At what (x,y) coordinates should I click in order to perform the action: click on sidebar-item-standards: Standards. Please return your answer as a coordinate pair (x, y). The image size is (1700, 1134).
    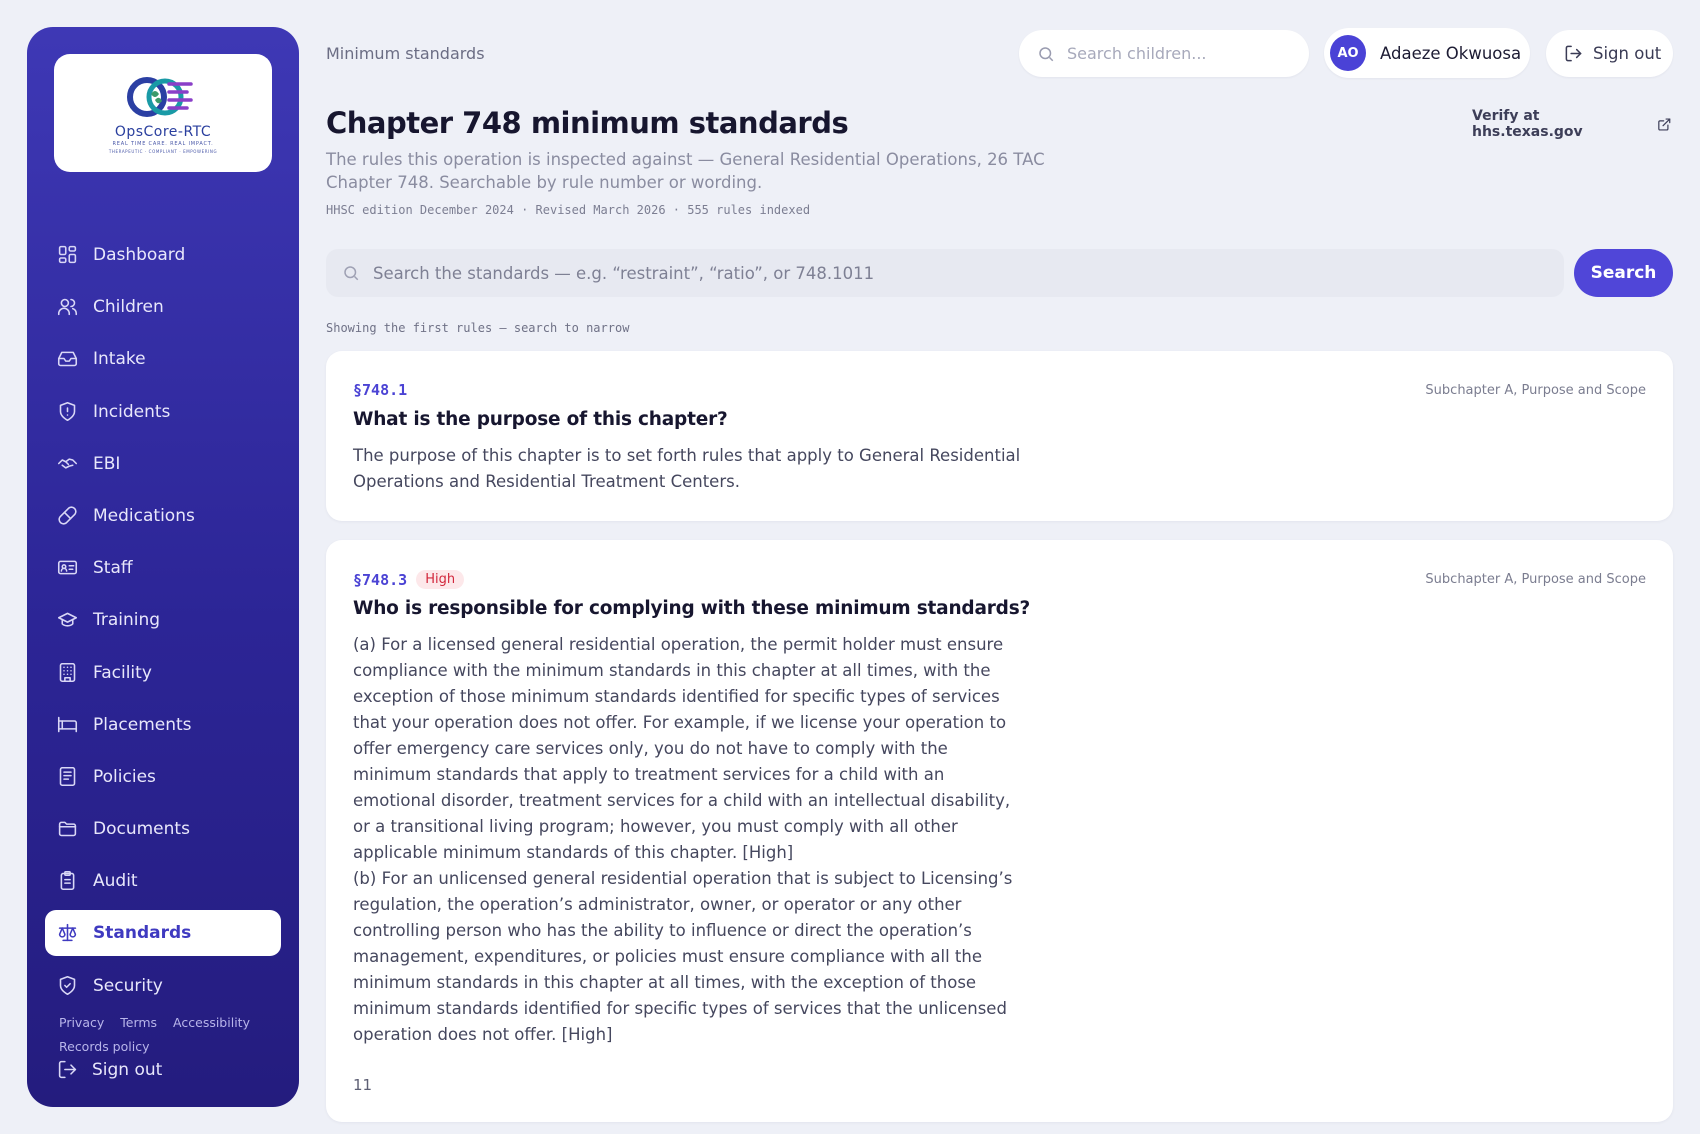
    Looking at the image, I should click on (163, 933).